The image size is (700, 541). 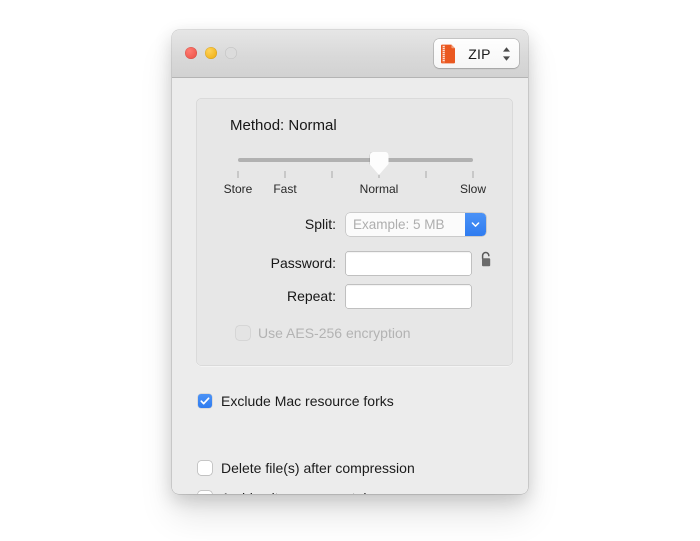 I want to click on delete-after-compression-checkbox, so click(x=205, y=468).